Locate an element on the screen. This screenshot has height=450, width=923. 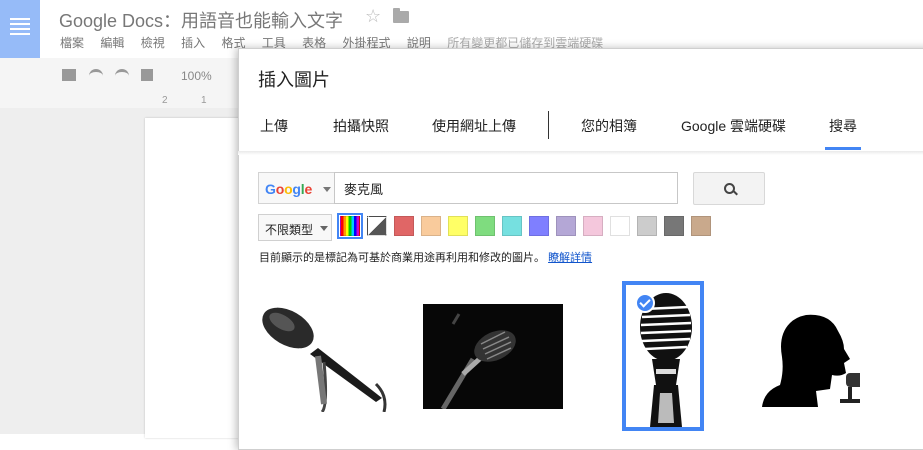
search-provider-select: Google is located at coordinates (296, 188).